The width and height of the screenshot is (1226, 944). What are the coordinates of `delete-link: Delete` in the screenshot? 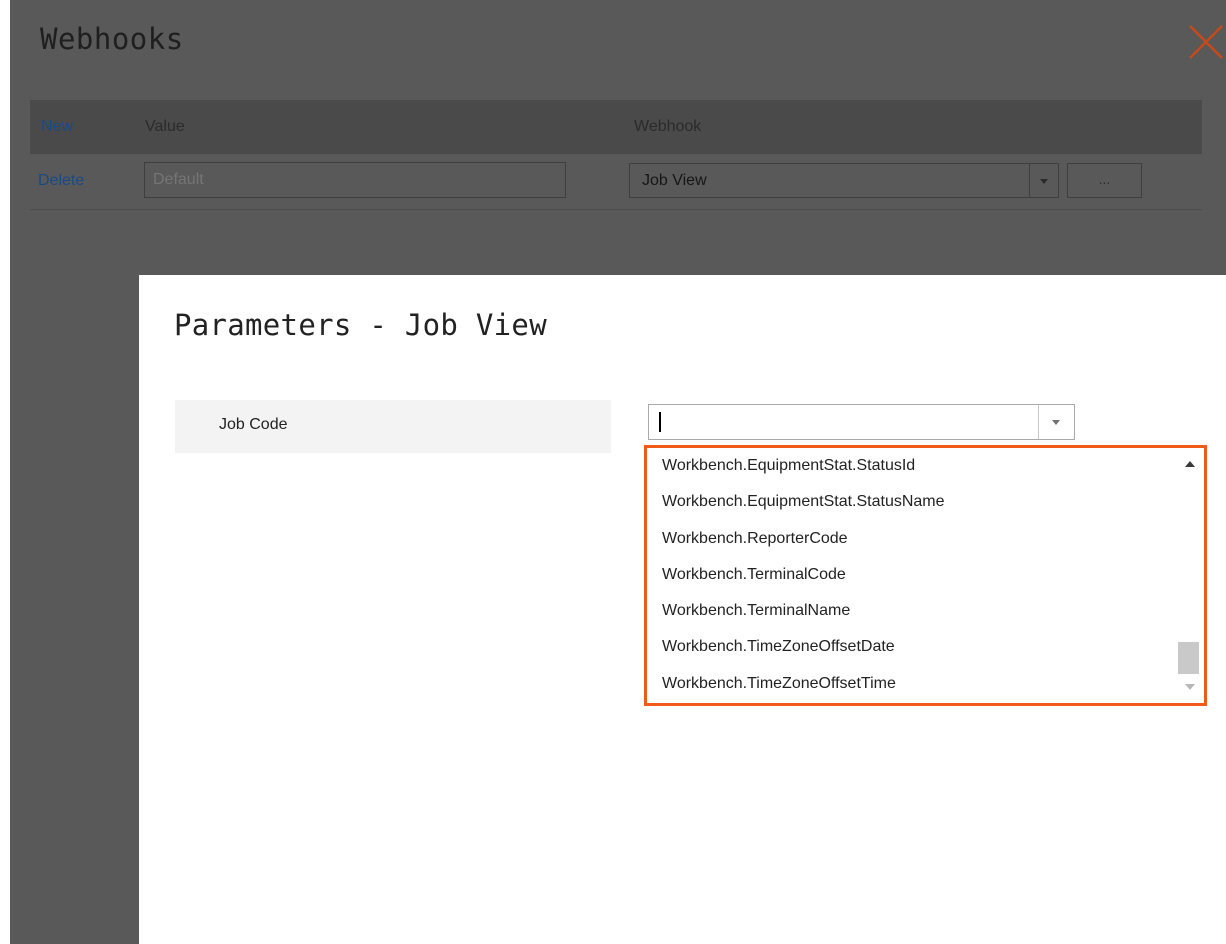 It's located at (61, 181).